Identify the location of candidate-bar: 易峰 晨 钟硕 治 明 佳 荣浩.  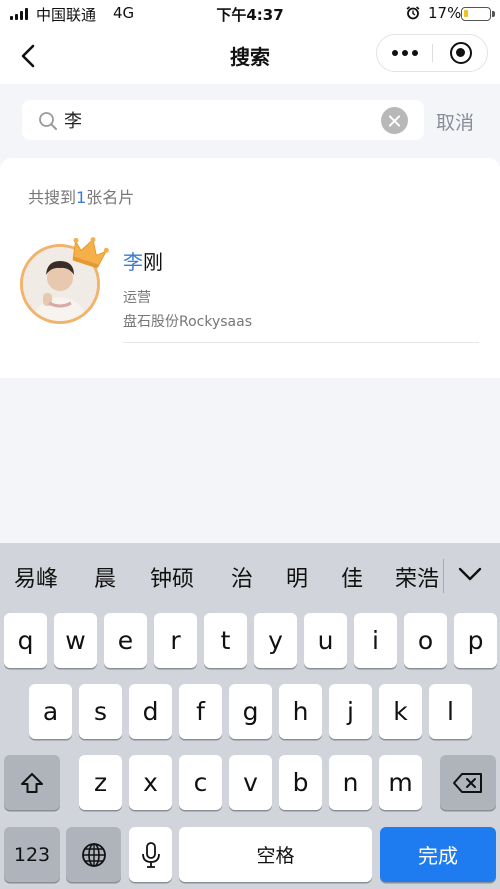
(250, 576).